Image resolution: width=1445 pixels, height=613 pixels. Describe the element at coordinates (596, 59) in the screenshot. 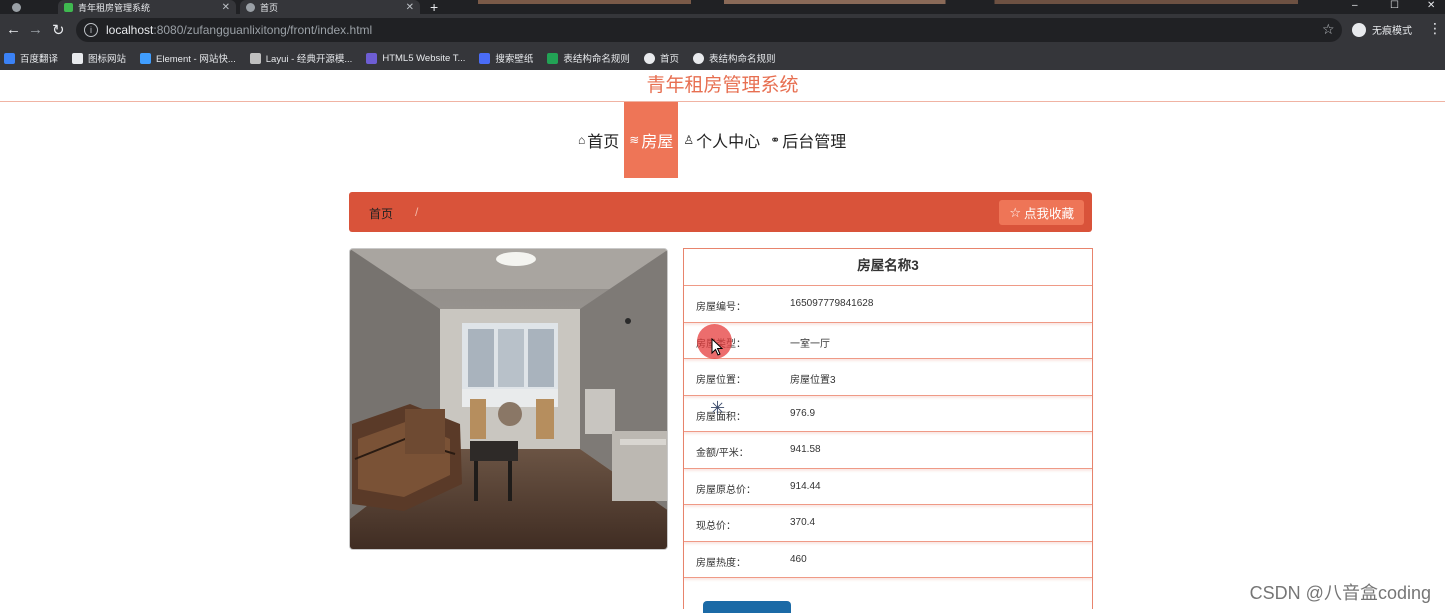

I see `bookmark-label: 表结构命名规则` at that location.